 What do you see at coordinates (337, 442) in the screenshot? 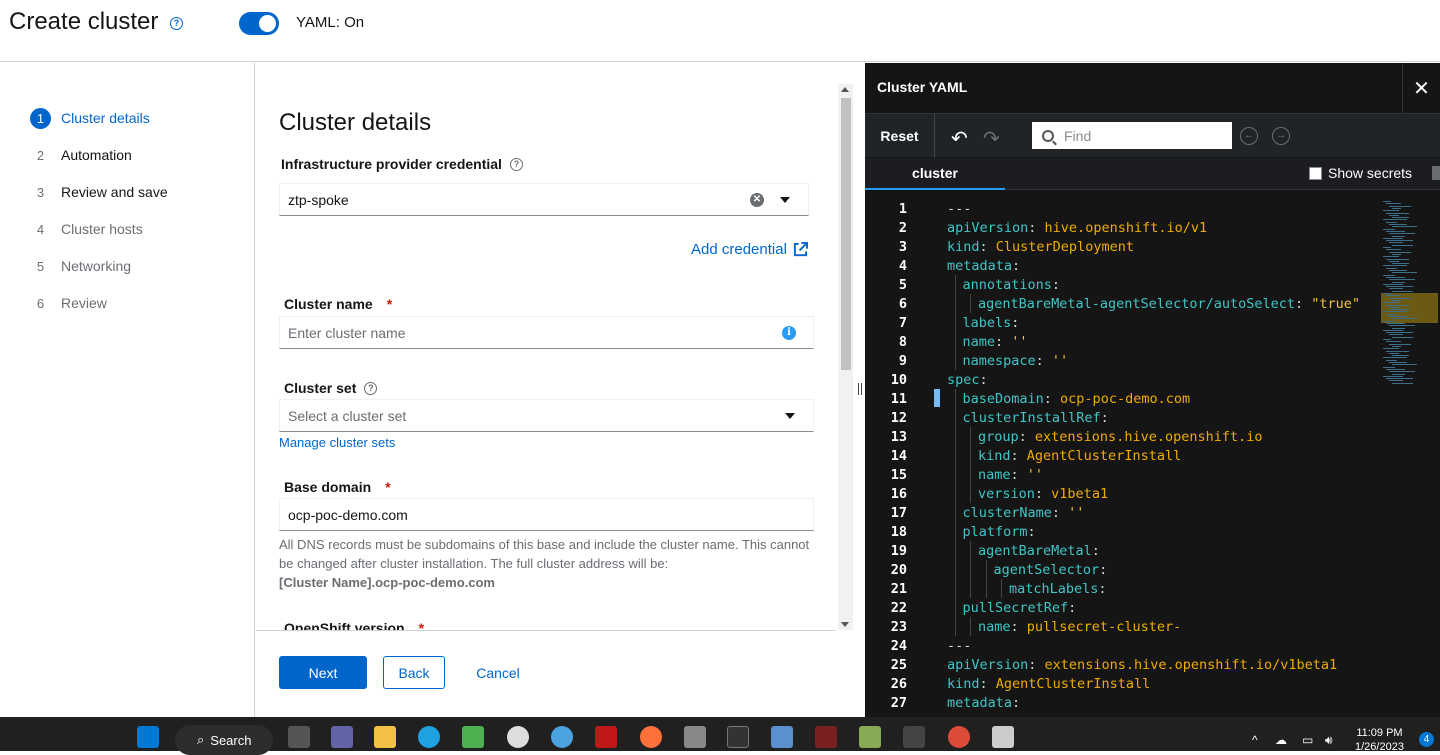
I see `manage-cluster-sets-link: Manage cluster sets` at bounding box center [337, 442].